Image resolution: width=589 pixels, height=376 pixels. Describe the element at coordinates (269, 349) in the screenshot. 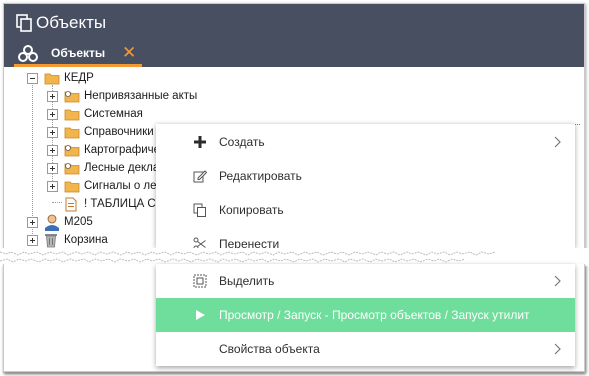

I see `menu-item-label: Свойства объекта` at that location.